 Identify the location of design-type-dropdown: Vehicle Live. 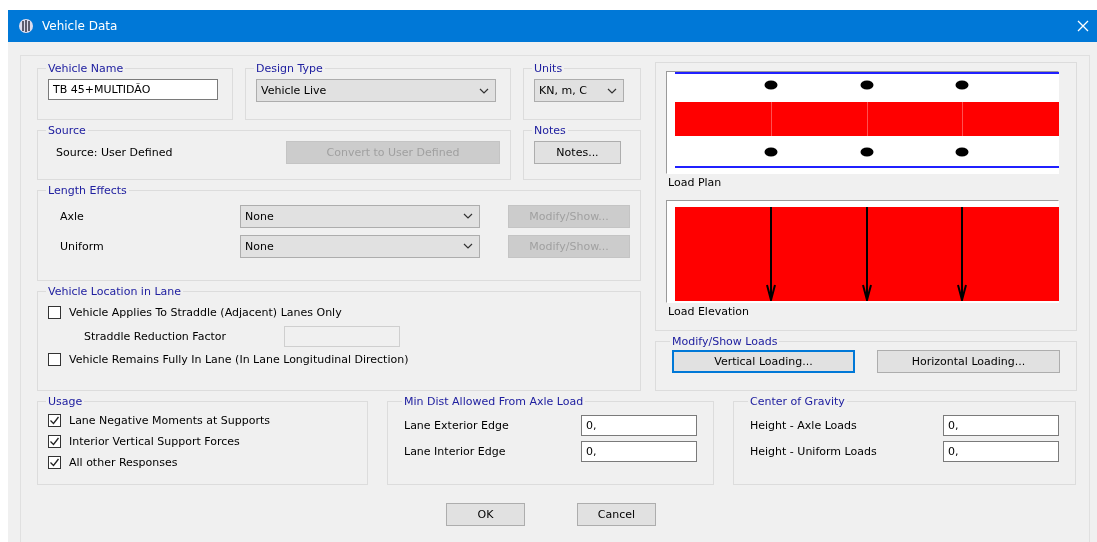
(376, 90).